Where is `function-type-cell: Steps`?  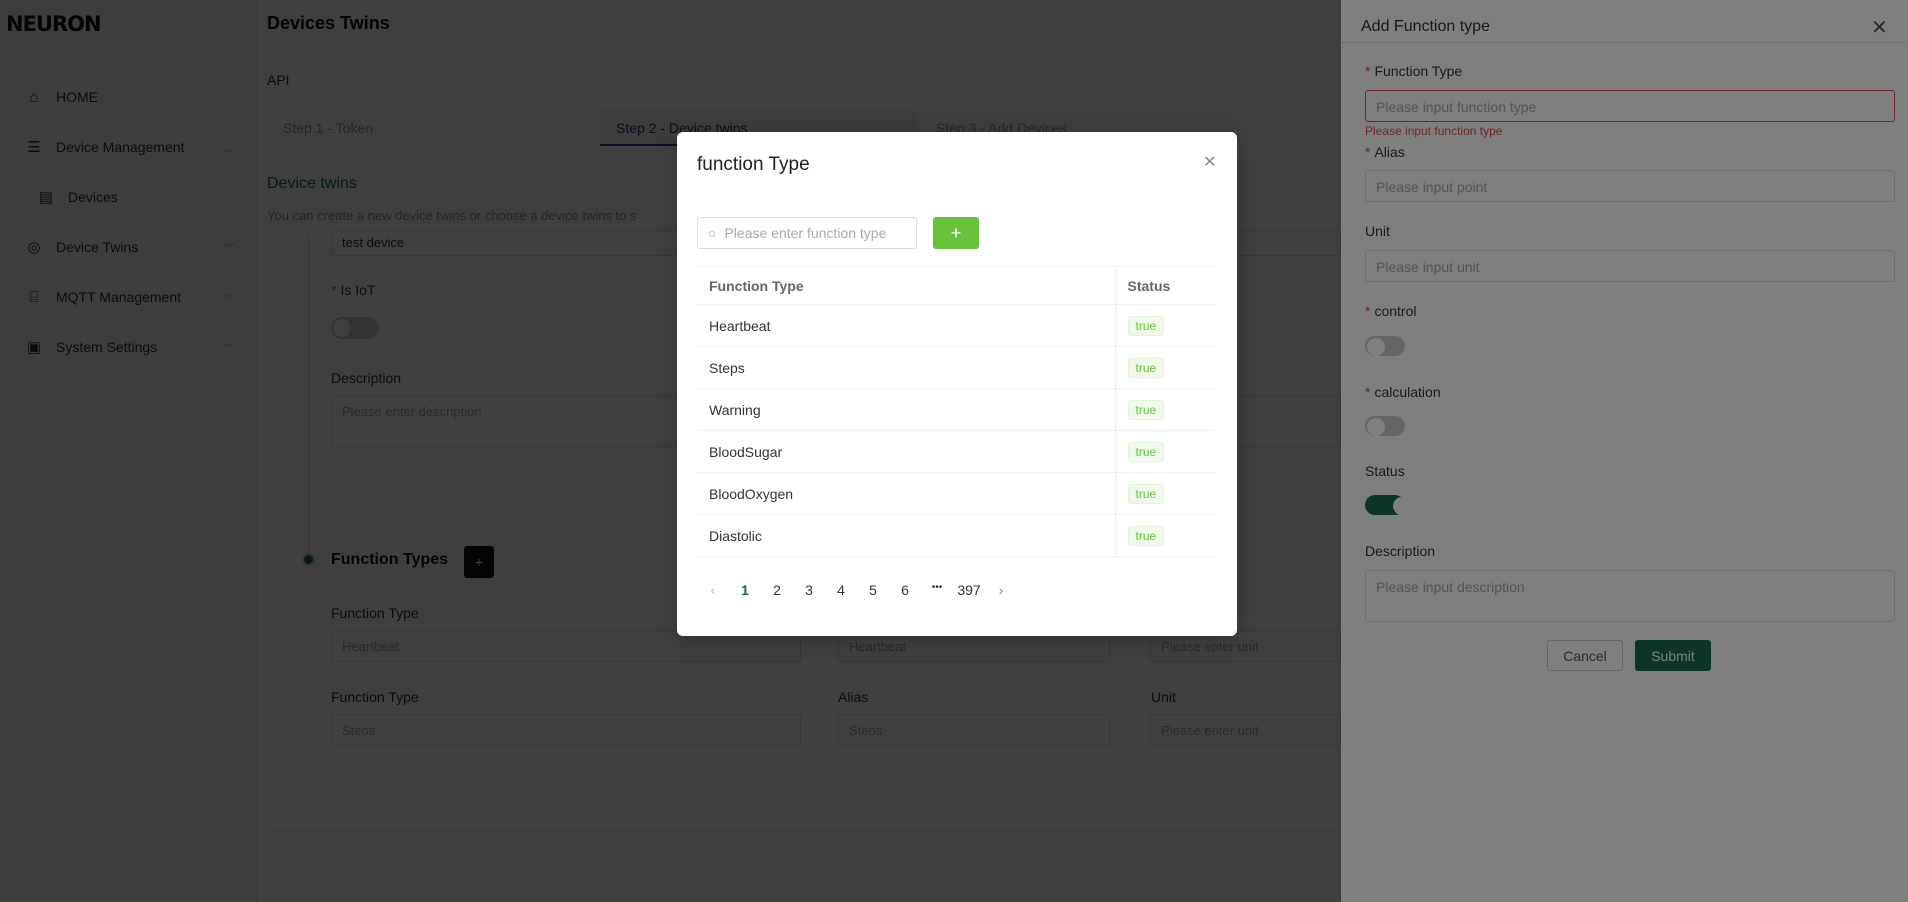
function-type-cell: Steps is located at coordinates (906, 367).